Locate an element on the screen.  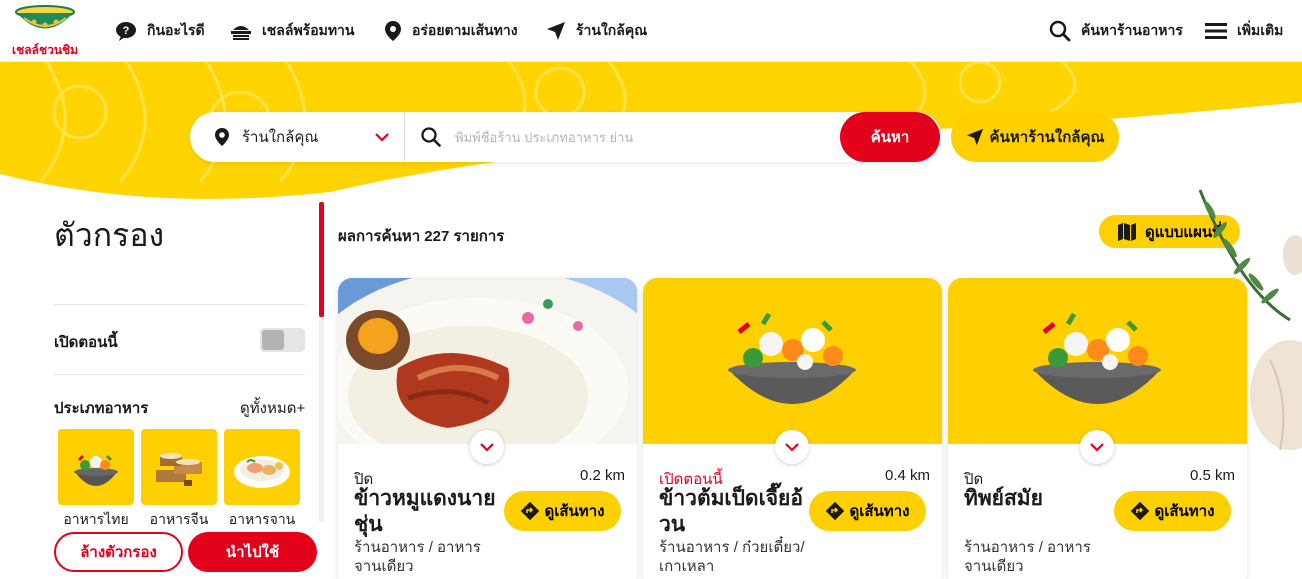
open-now-label: เปิดตอนนี้ is located at coordinates (86, 342).